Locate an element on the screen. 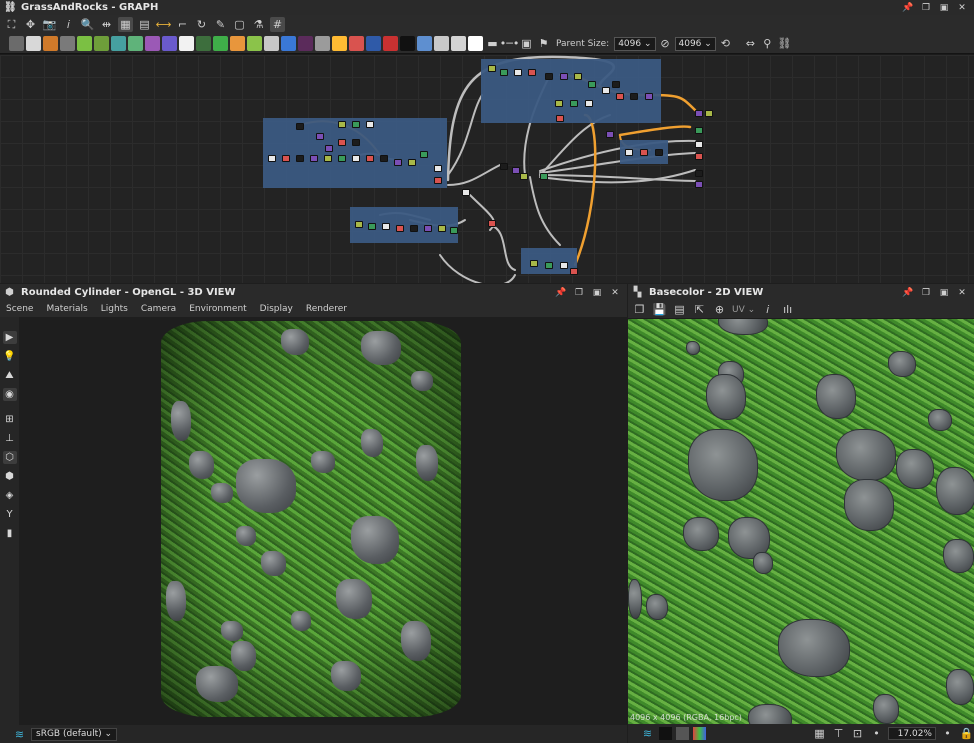 This screenshot has width=974, height=743. paste-icon: ▤ is located at coordinates (679, 309).